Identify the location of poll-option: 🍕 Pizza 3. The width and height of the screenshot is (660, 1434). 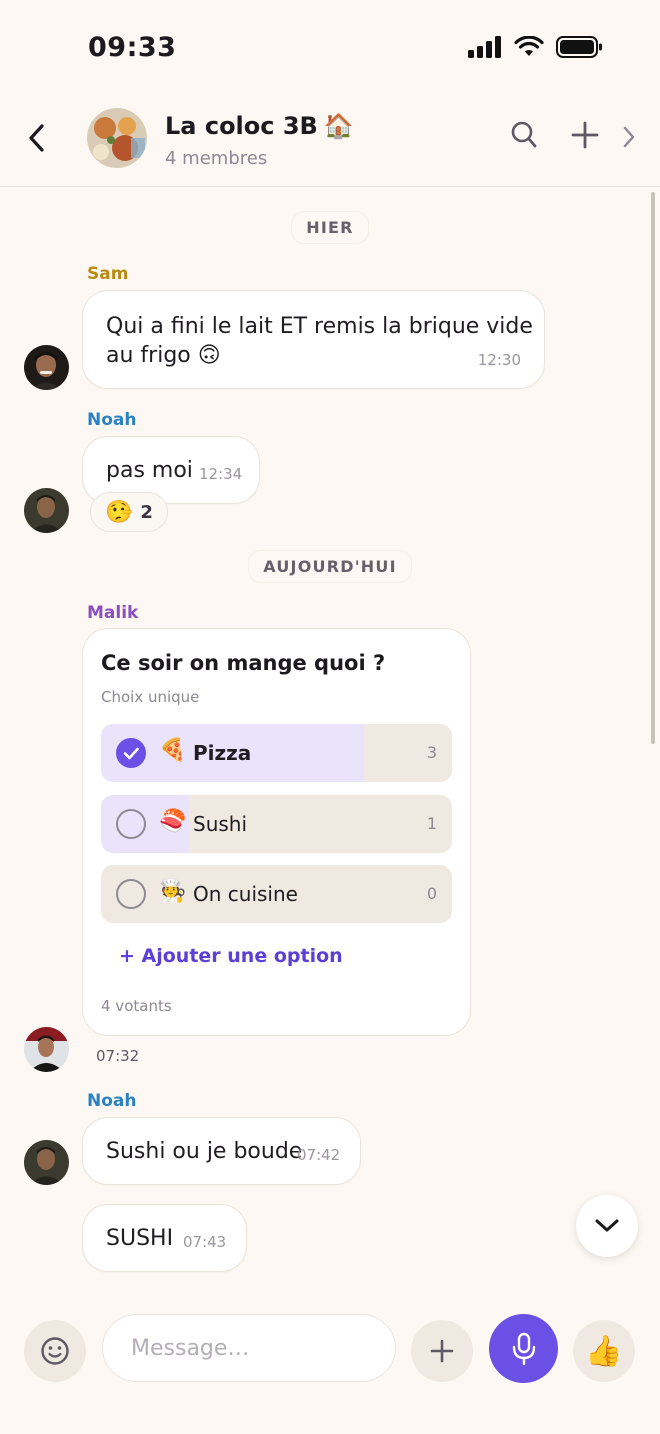
(276, 753).